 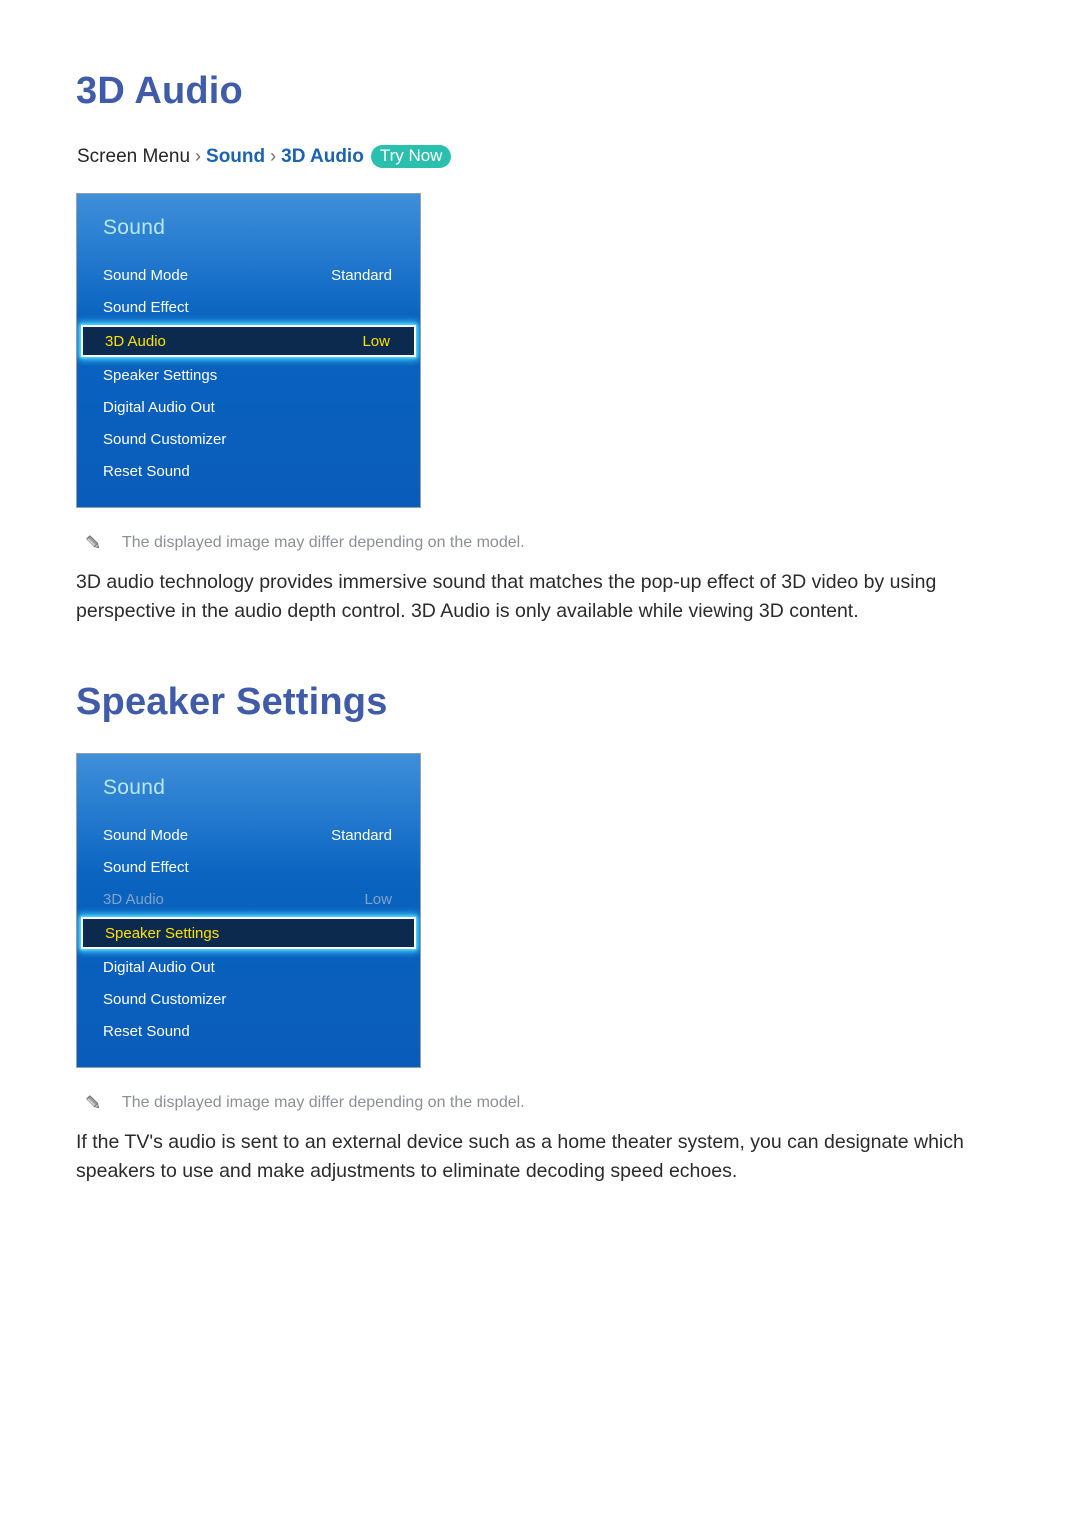 What do you see at coordinates (248, 341) in the screenshot?
I see `tv-menu-item-3d-audio-selected: 3D Audio Low` at bounding box center [248, 341].